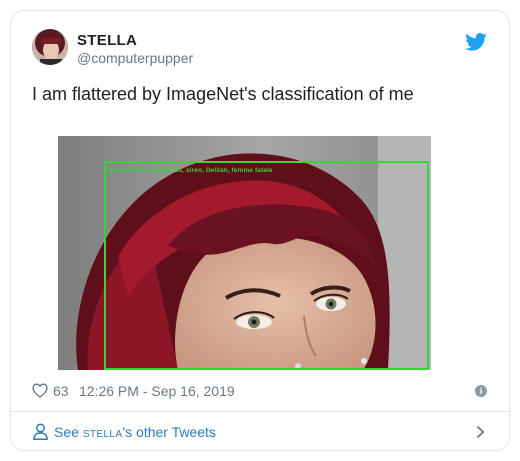 This screenshot has height=461, width=520. Describe the element at coordinates (481, 391) in the screenshot. I see `info-icon: i` at that location.